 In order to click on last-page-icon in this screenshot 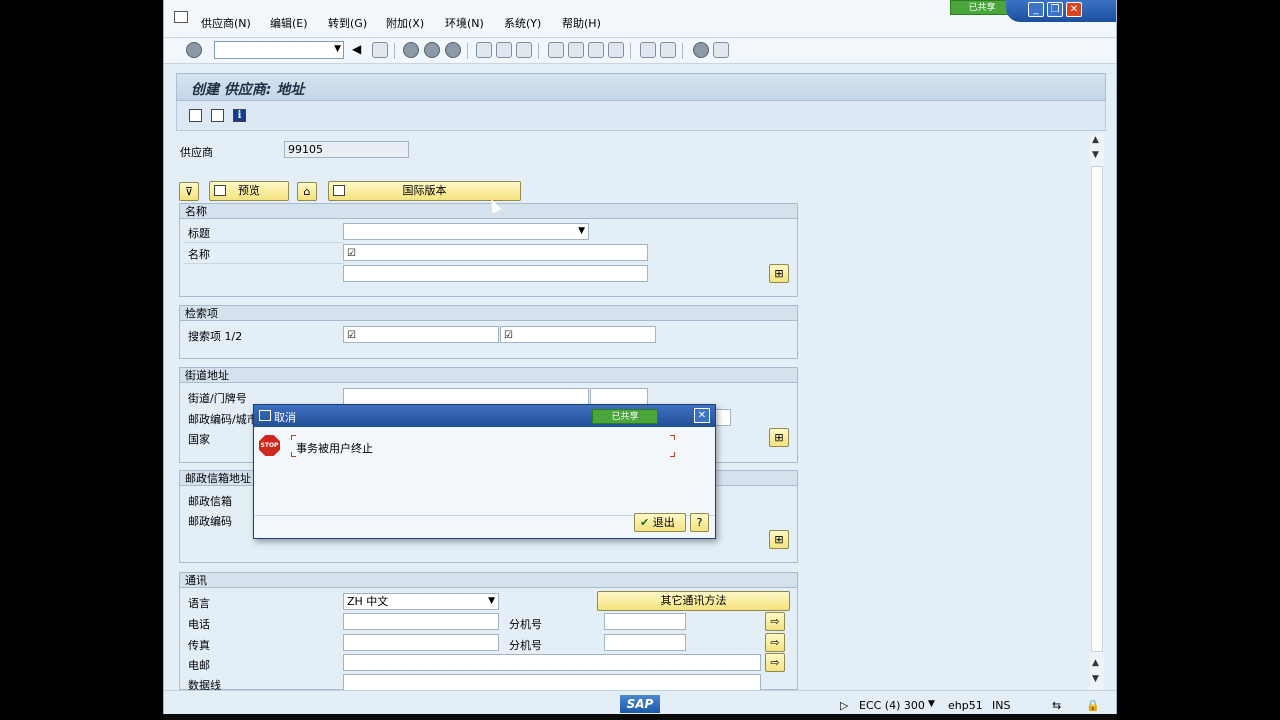, I will do `click(616, 50)`.